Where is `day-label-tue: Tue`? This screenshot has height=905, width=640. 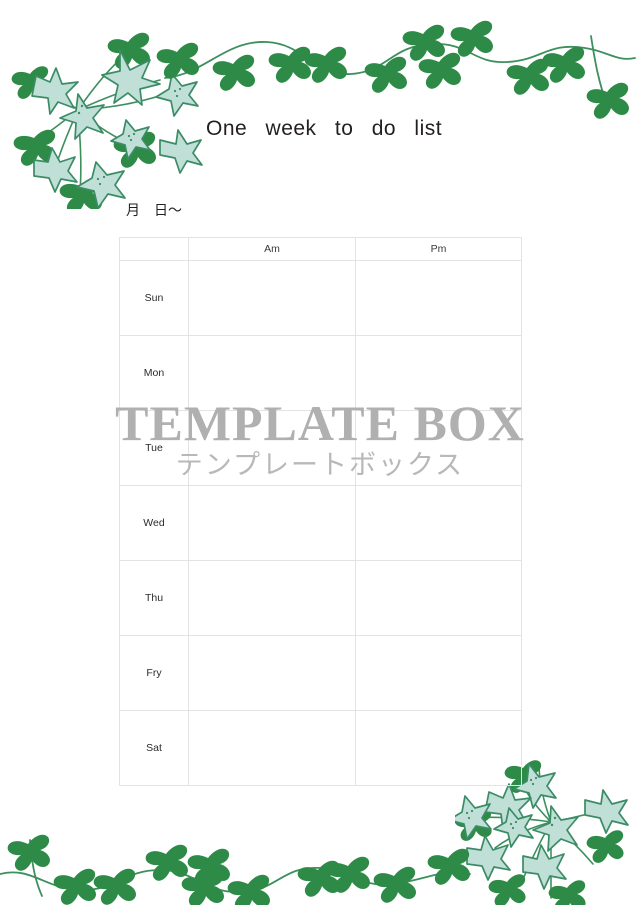
day-label-tue: Tue is located at coordinates (154, 448).